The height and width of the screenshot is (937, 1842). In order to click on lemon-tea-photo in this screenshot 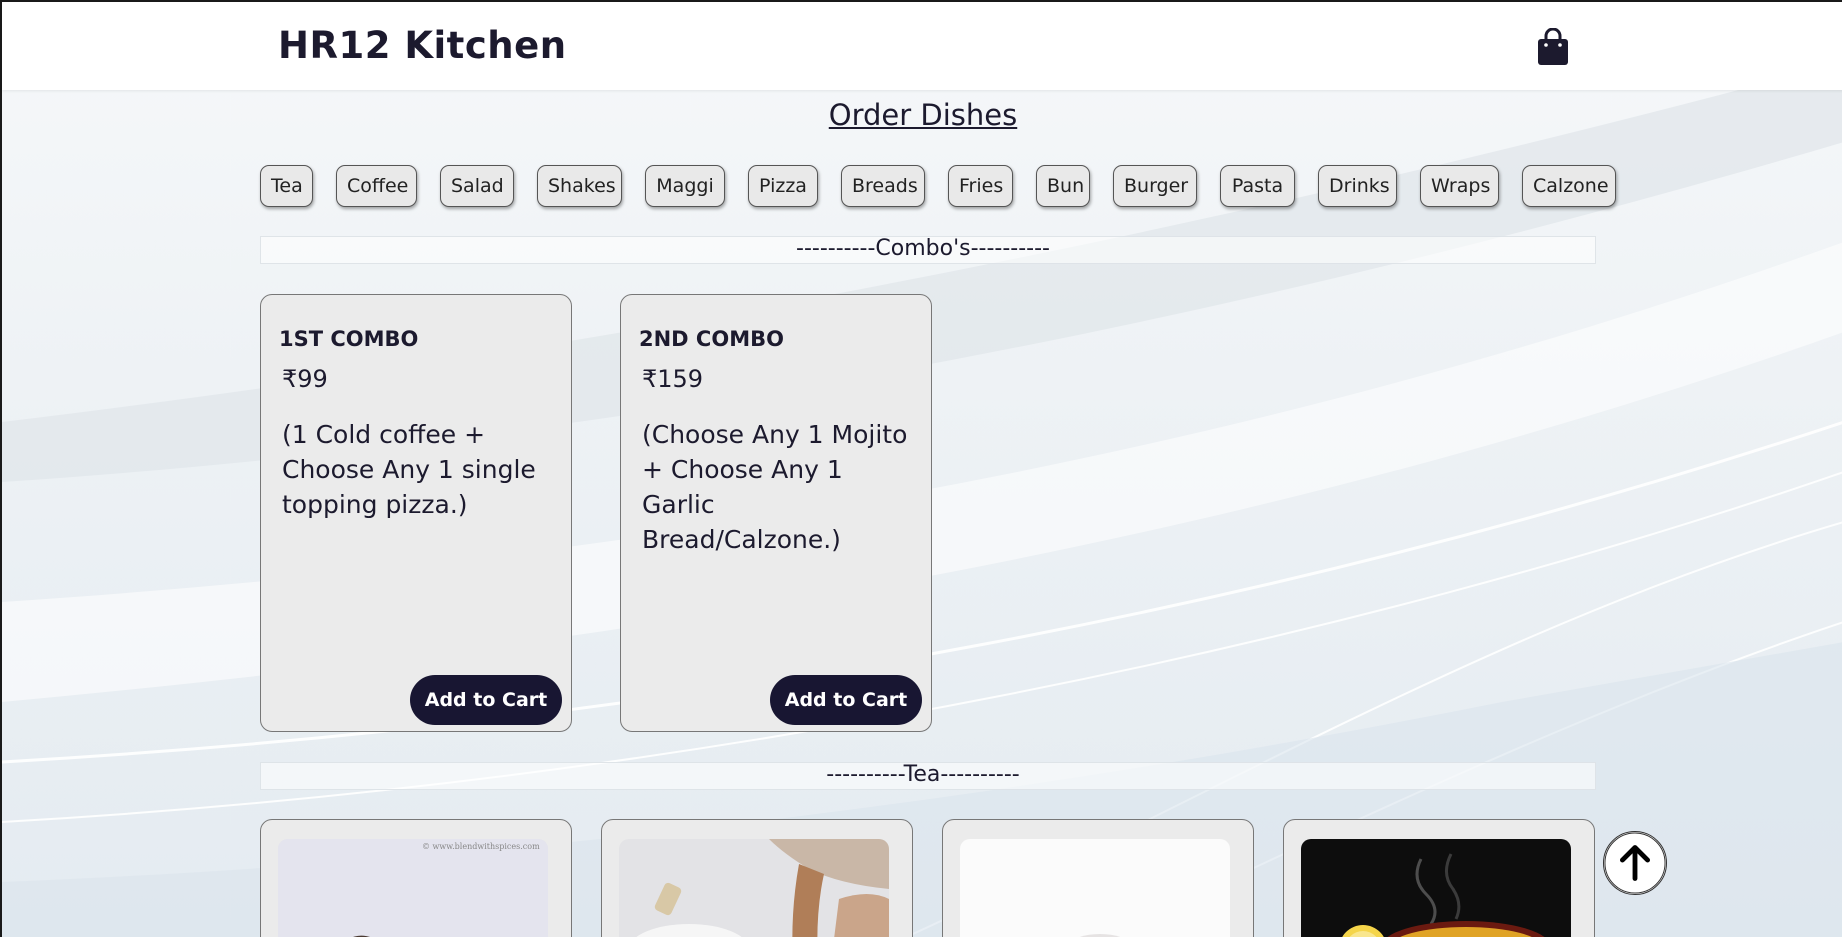, I will do `click(1436, 888)`.